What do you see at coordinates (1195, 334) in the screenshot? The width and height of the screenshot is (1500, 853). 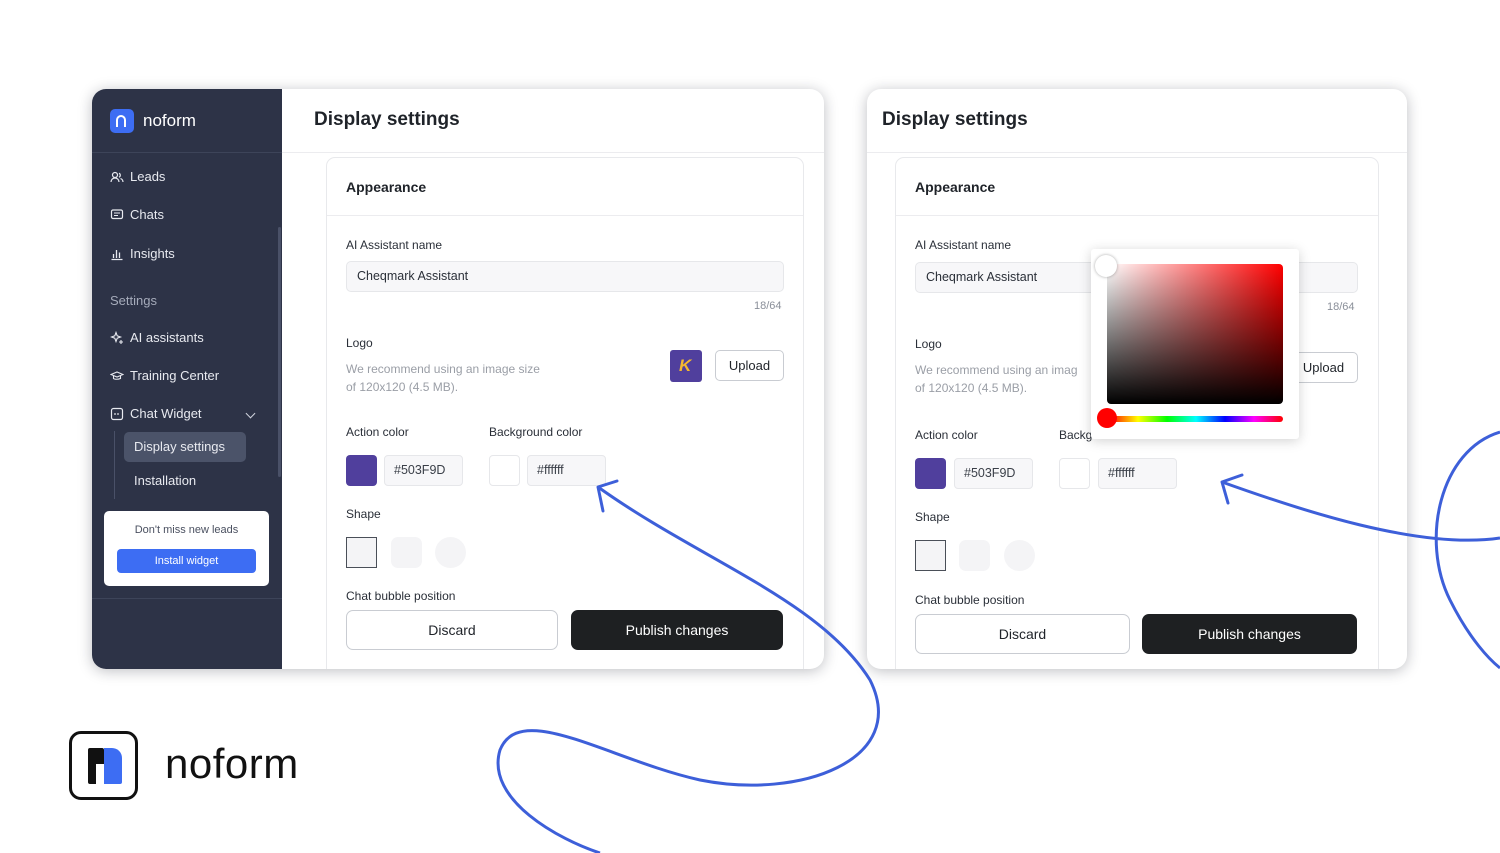 I see `saturation-value-area` at bounding box center [1195, 334].